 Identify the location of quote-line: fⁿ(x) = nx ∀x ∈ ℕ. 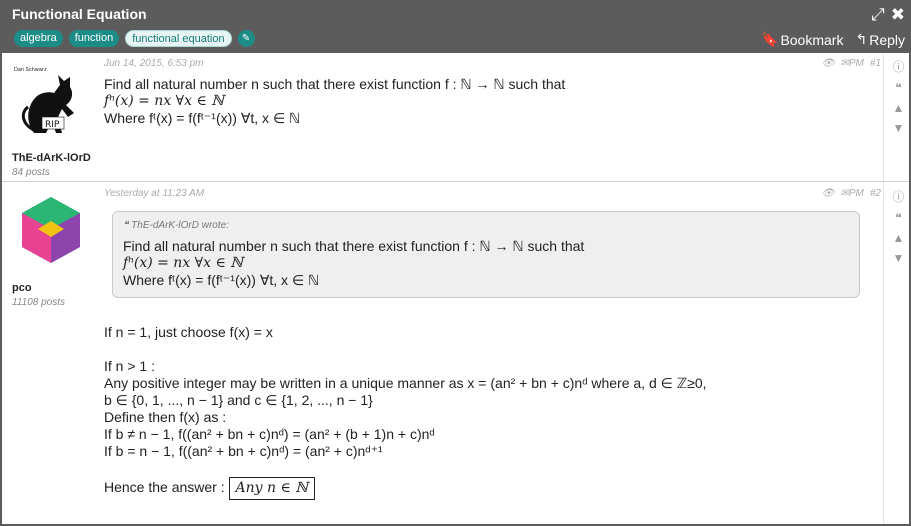
(183, 263).